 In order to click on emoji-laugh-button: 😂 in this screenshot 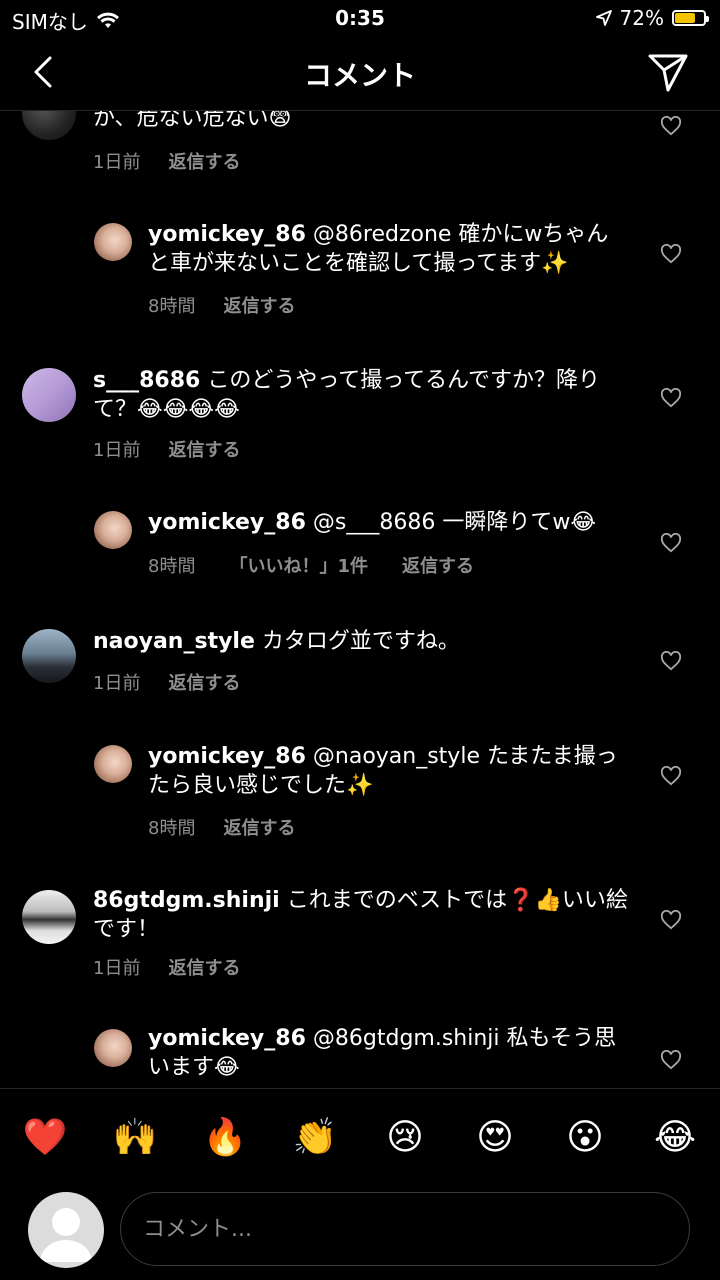, I will do `click(675, 1137)`.